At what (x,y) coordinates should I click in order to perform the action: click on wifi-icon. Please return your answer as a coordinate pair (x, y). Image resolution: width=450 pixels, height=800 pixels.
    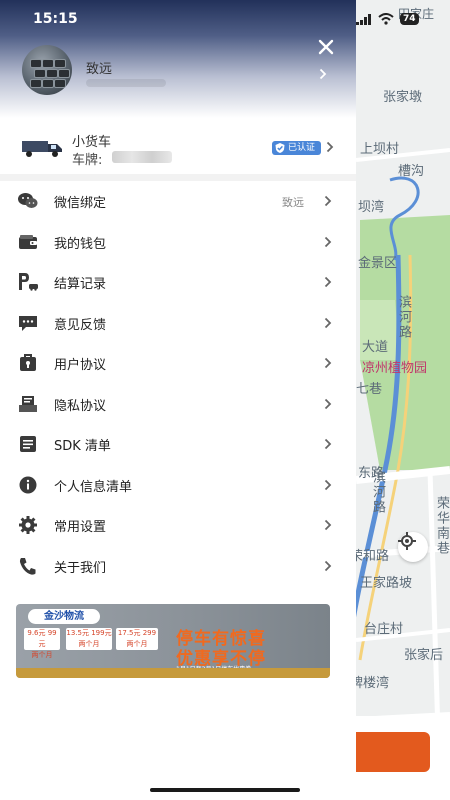
    Looking at the image, I should click on (386, 19).